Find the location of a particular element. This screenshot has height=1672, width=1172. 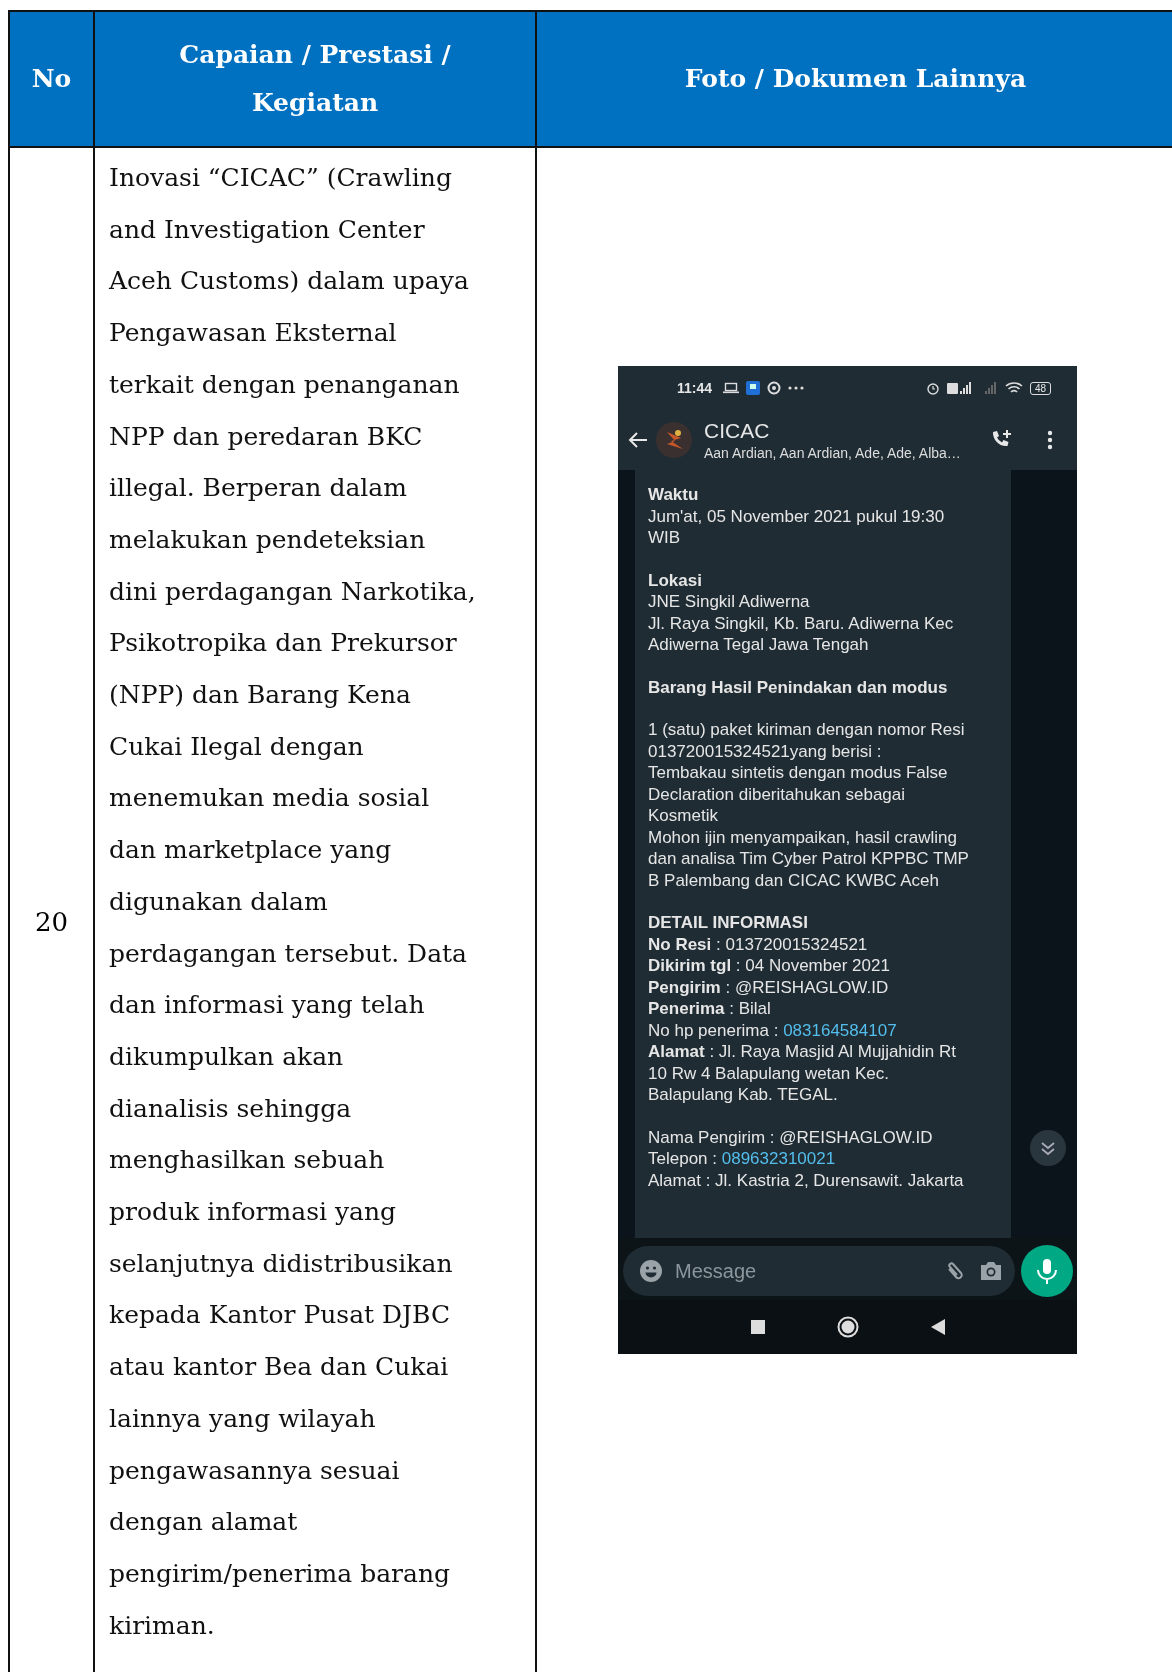

message-line: B Palembang dan CICAC KWBC Aceh is located at coordinates (794, 880).